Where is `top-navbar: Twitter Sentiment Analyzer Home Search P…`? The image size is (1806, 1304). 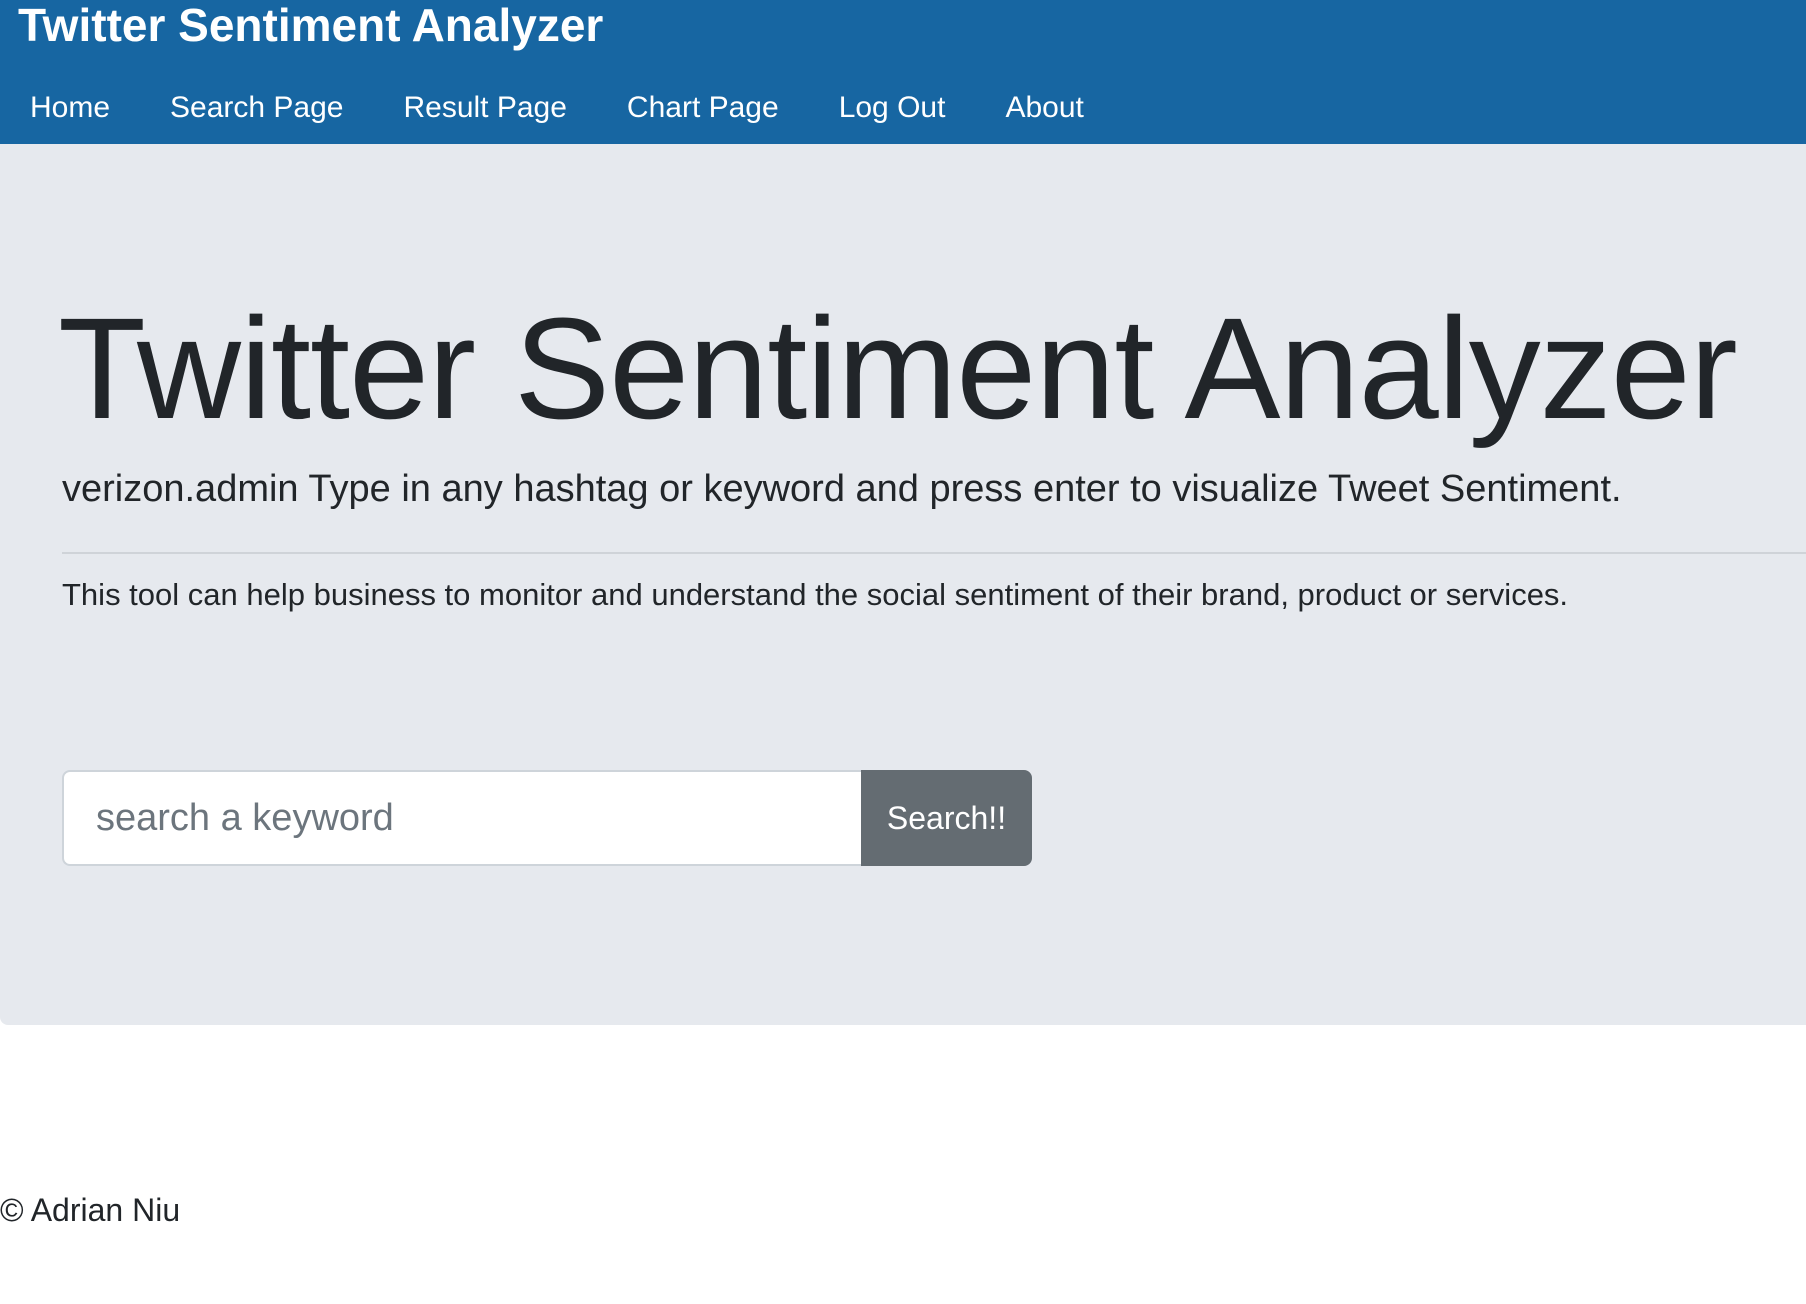
top-navbar: Twitter Sentiment Analyzer Home Search P… is located at coordinates (903, 72).